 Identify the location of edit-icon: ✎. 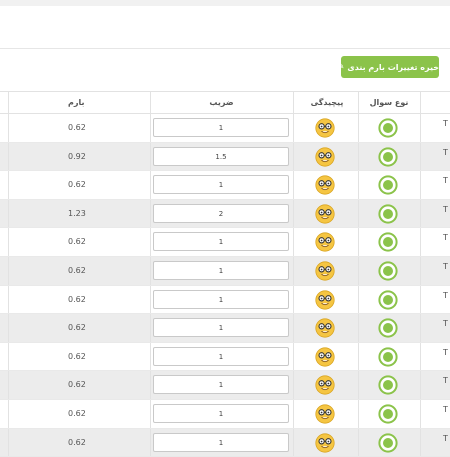
(340, 66).